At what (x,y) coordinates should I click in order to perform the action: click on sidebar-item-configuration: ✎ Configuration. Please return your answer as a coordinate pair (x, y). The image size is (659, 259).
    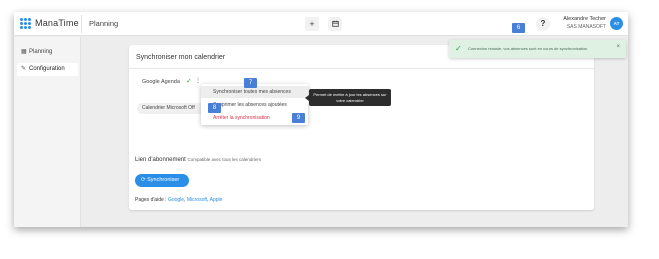
    Looking at the image, I should click on (47, 69).